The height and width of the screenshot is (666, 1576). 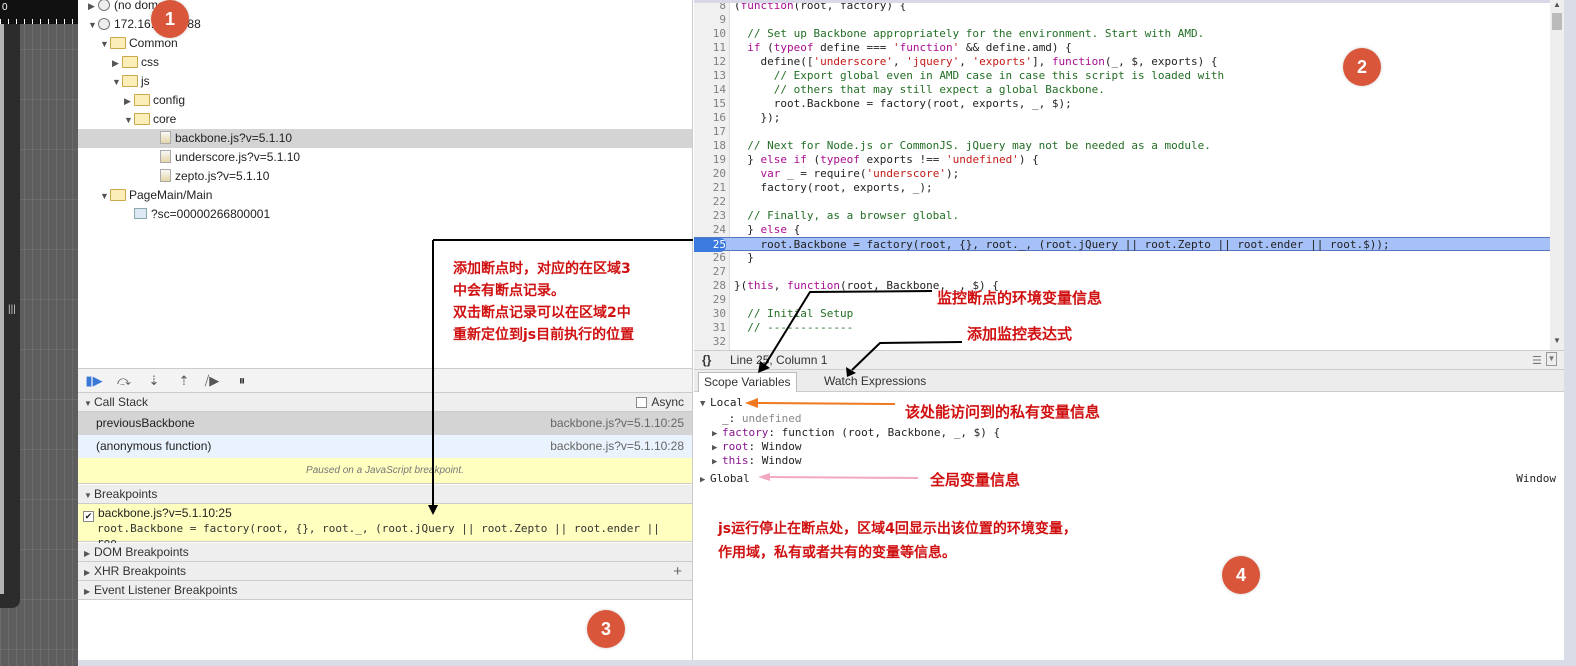 I want to click on code-line: 9, so click(x=1129, y=20).